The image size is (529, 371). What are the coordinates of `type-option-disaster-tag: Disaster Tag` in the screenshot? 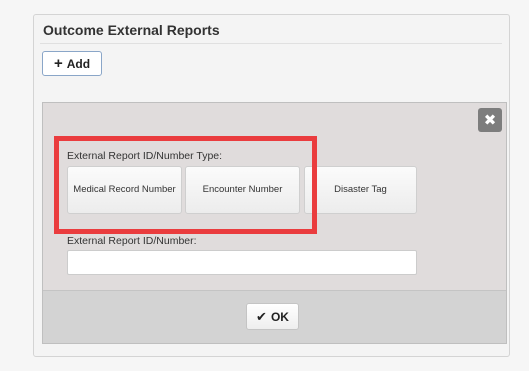 It's located at (360, 190).